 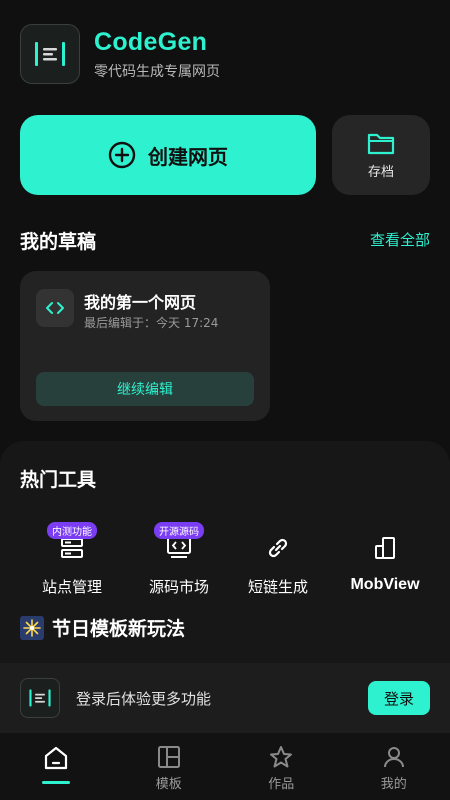 What do you see at coordinates (393, 784) in the screenshot?
I see `tab-label: 我的` at bounding box center [393, 784].